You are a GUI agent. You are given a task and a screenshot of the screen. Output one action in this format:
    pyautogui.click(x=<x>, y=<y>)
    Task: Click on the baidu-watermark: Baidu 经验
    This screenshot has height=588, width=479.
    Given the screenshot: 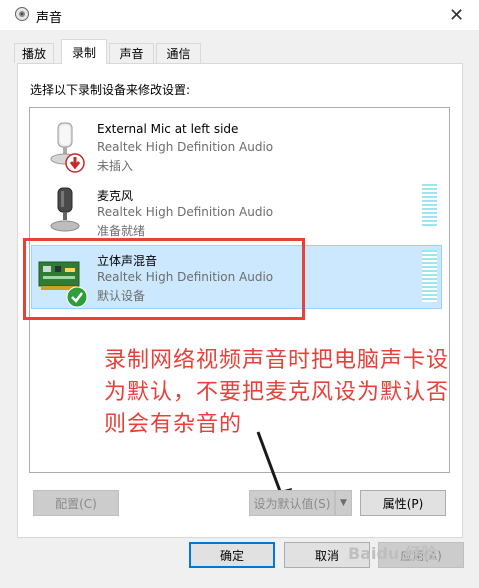 What is the action you would take?
    pyautogui.click(x=392, y=553)
    